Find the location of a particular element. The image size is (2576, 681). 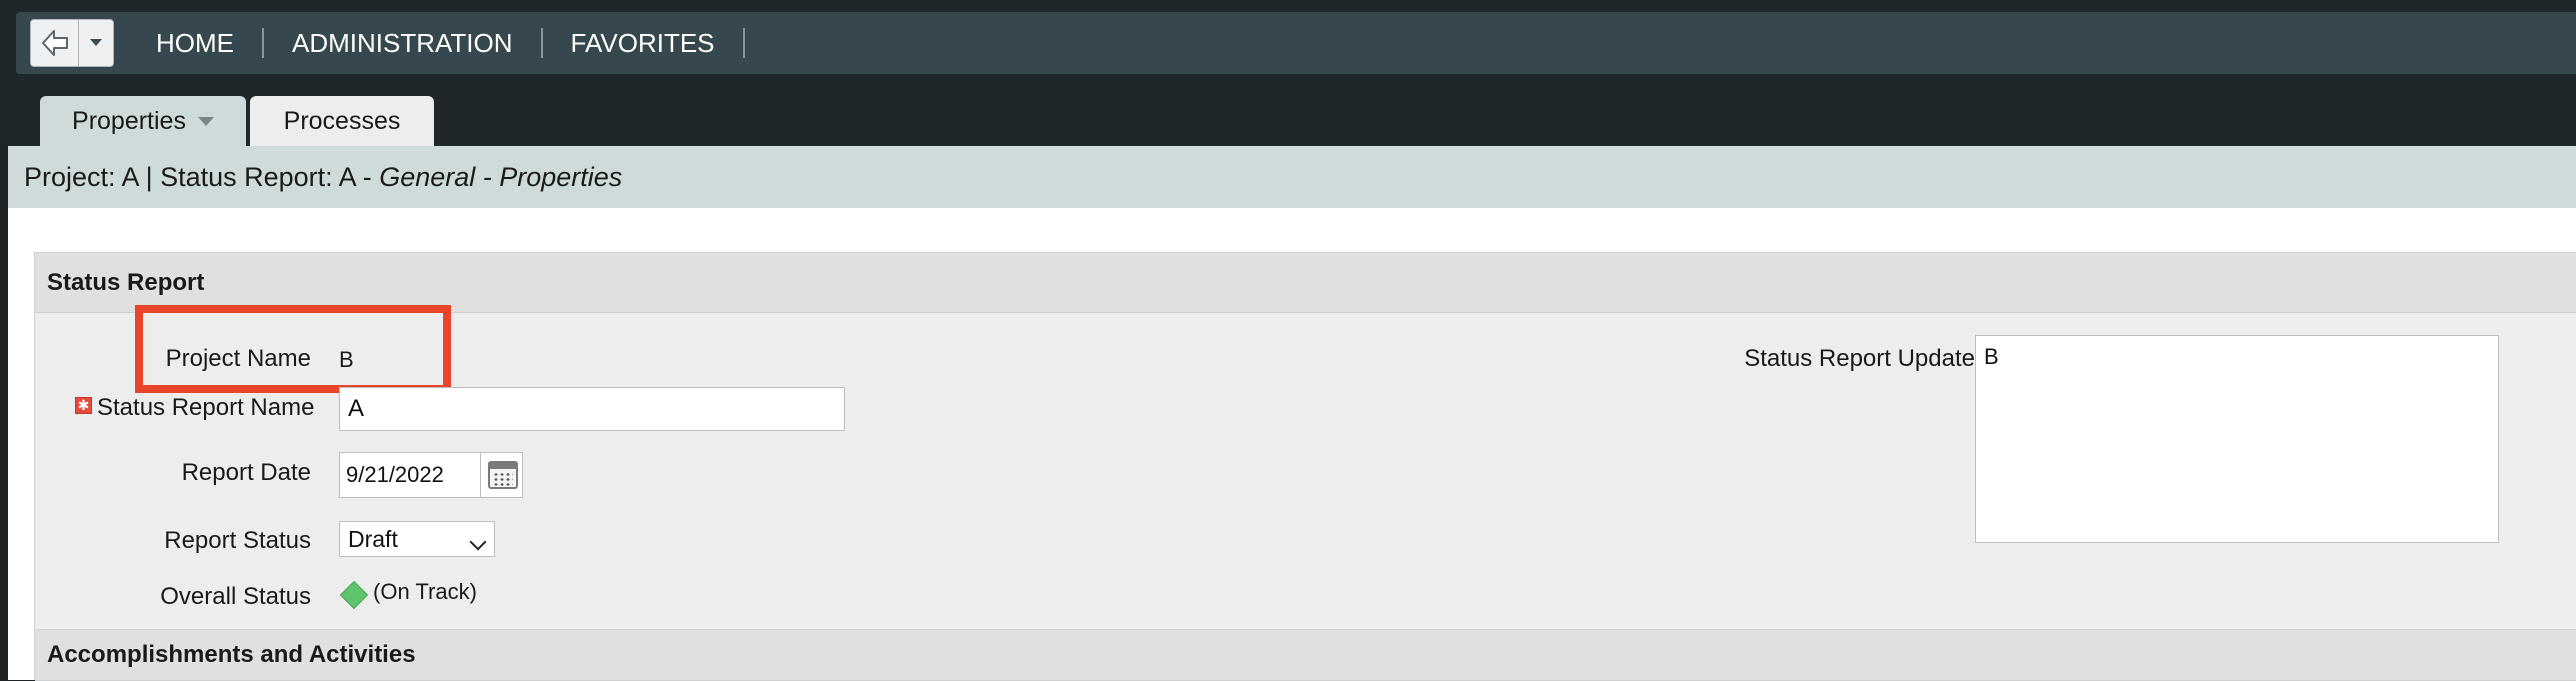

nav-menu: HOME ADMINISTRATION FAVORITES is located at coordinates (442, 43).